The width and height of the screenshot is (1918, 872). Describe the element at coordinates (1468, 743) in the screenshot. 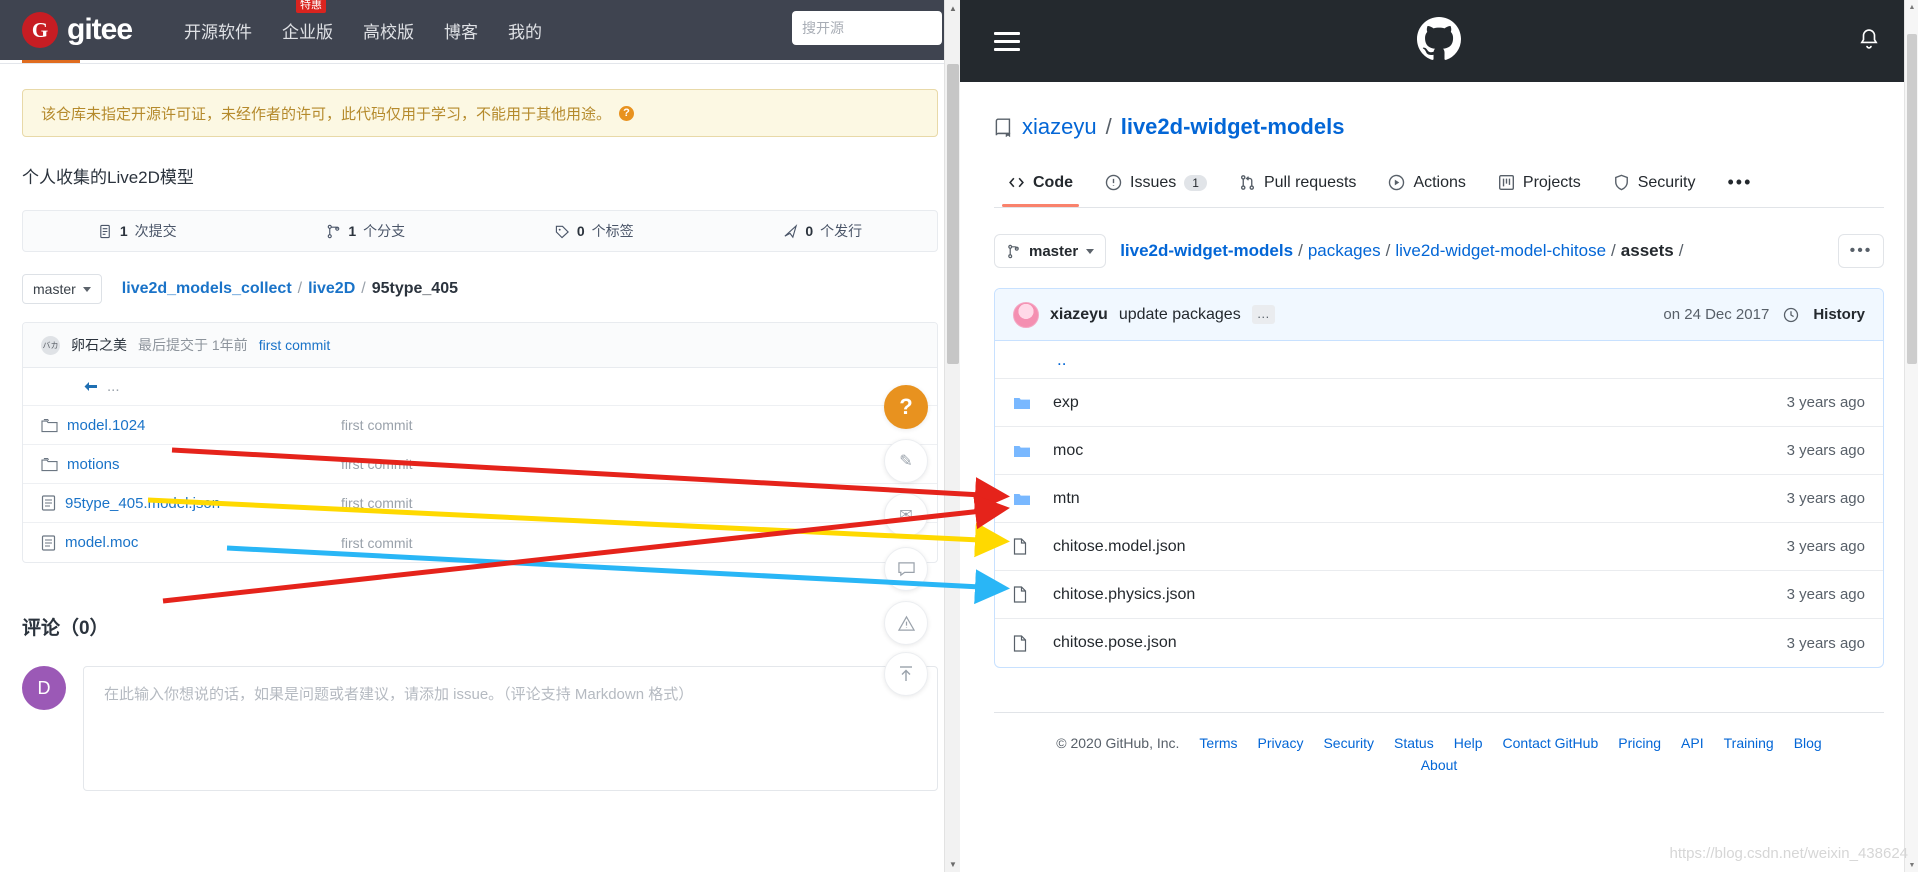

I see `footer-link-help: Help` at that location.